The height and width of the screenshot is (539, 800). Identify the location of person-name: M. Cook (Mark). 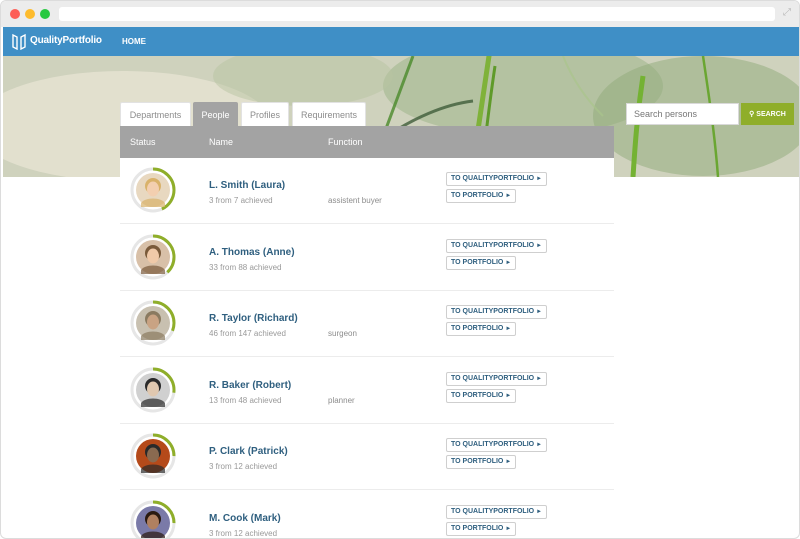
(245, 518).